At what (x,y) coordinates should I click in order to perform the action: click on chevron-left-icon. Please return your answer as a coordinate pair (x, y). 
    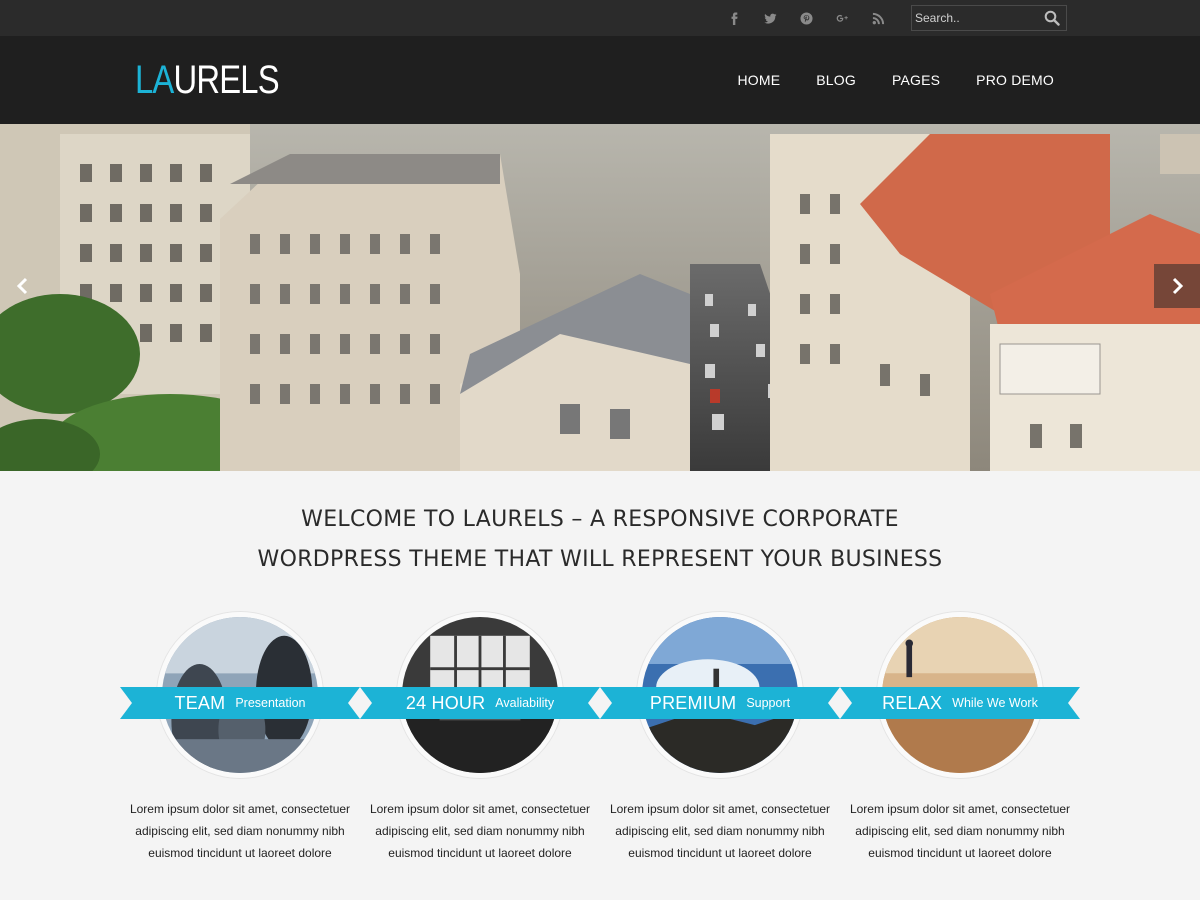
    Looking at the image, I should click on (22, 286).